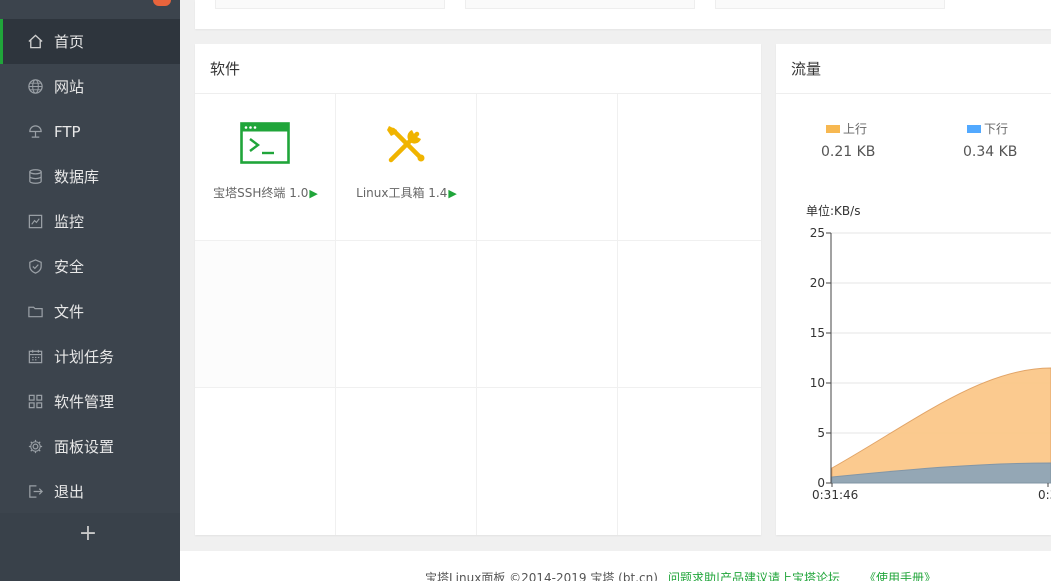  What do you see at coordinates (406, 167) in the screenshot?
I see `software-item-linux-tools: Linux工具箱 1.4▶` at bounding box center [406, 167].